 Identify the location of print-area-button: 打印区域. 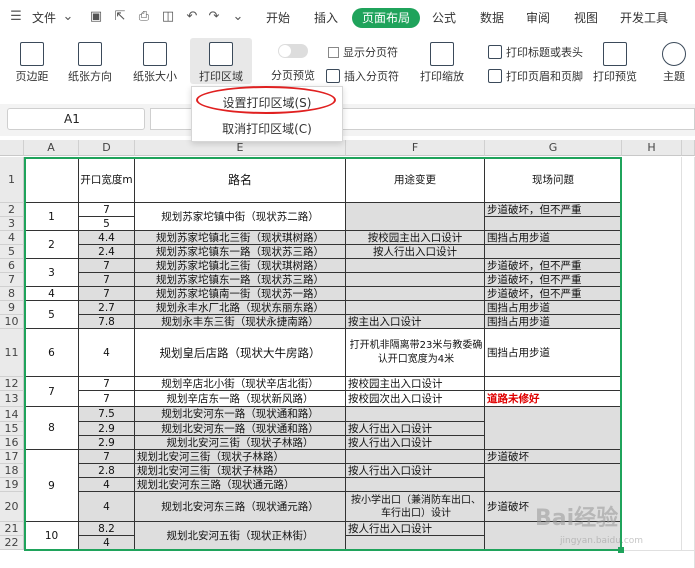
(221, 61).